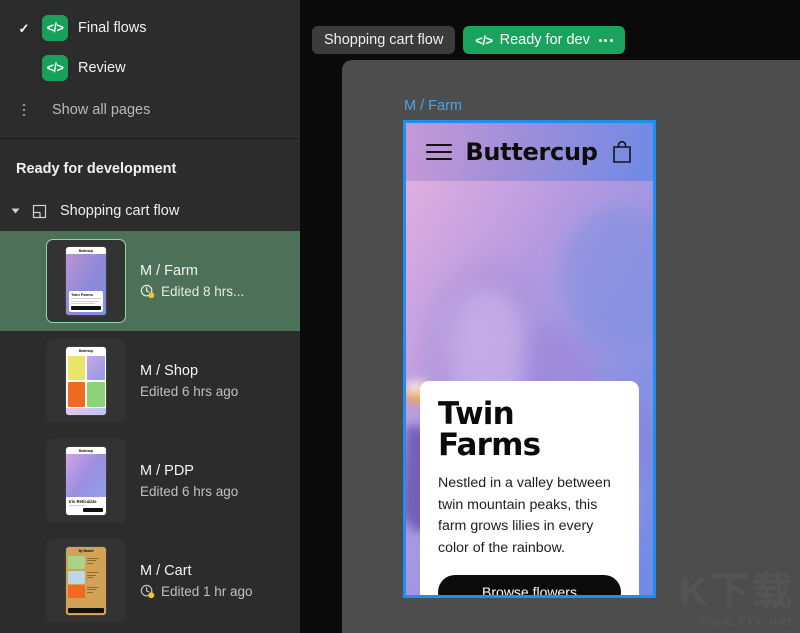 The image size is (800, 633). I want to click on flow-group-shopping-cart-flow: Shopping cart flow, so click(150, 211).